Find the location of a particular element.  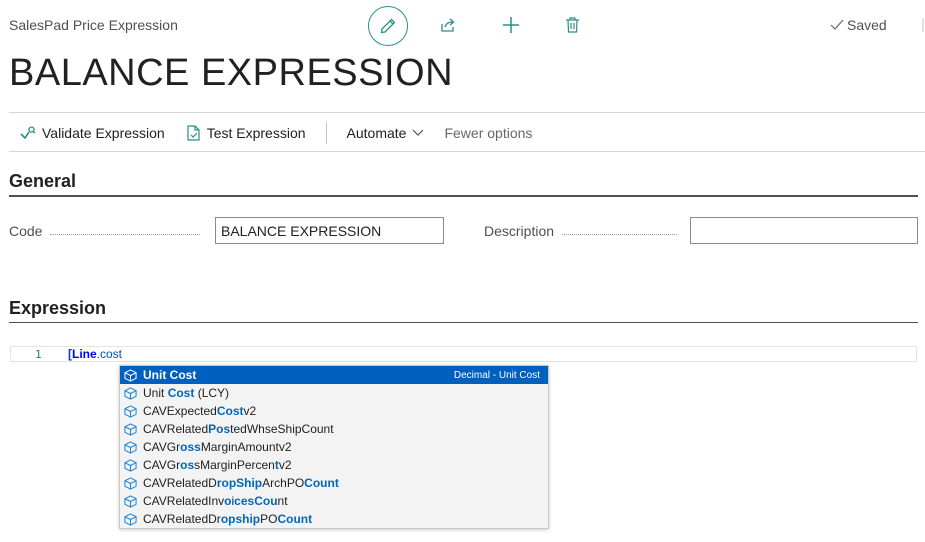

suggestion-segment: Unit is located at coordinates (156, 375).